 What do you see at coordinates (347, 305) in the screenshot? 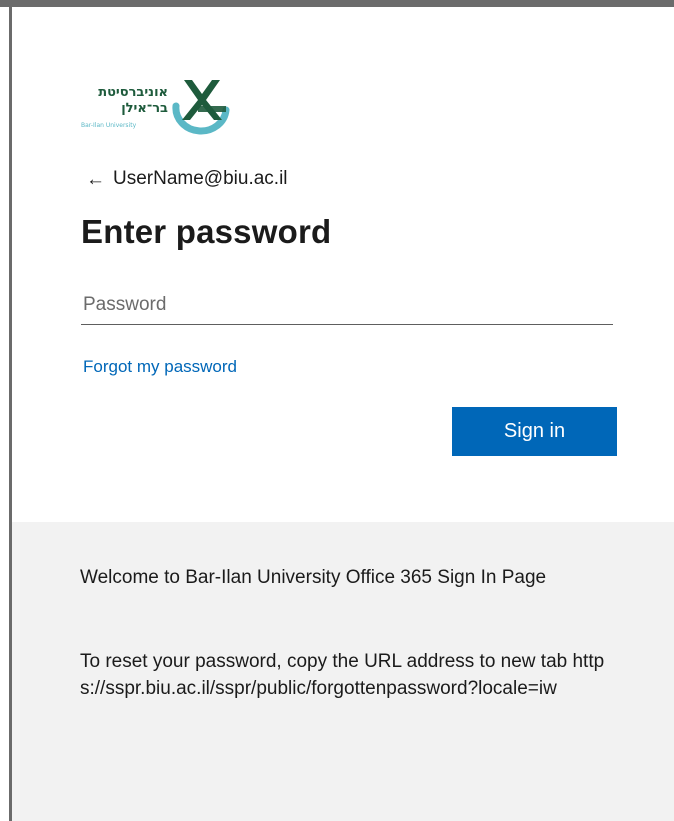
I see `password-field` at bounding box center [347, 305].